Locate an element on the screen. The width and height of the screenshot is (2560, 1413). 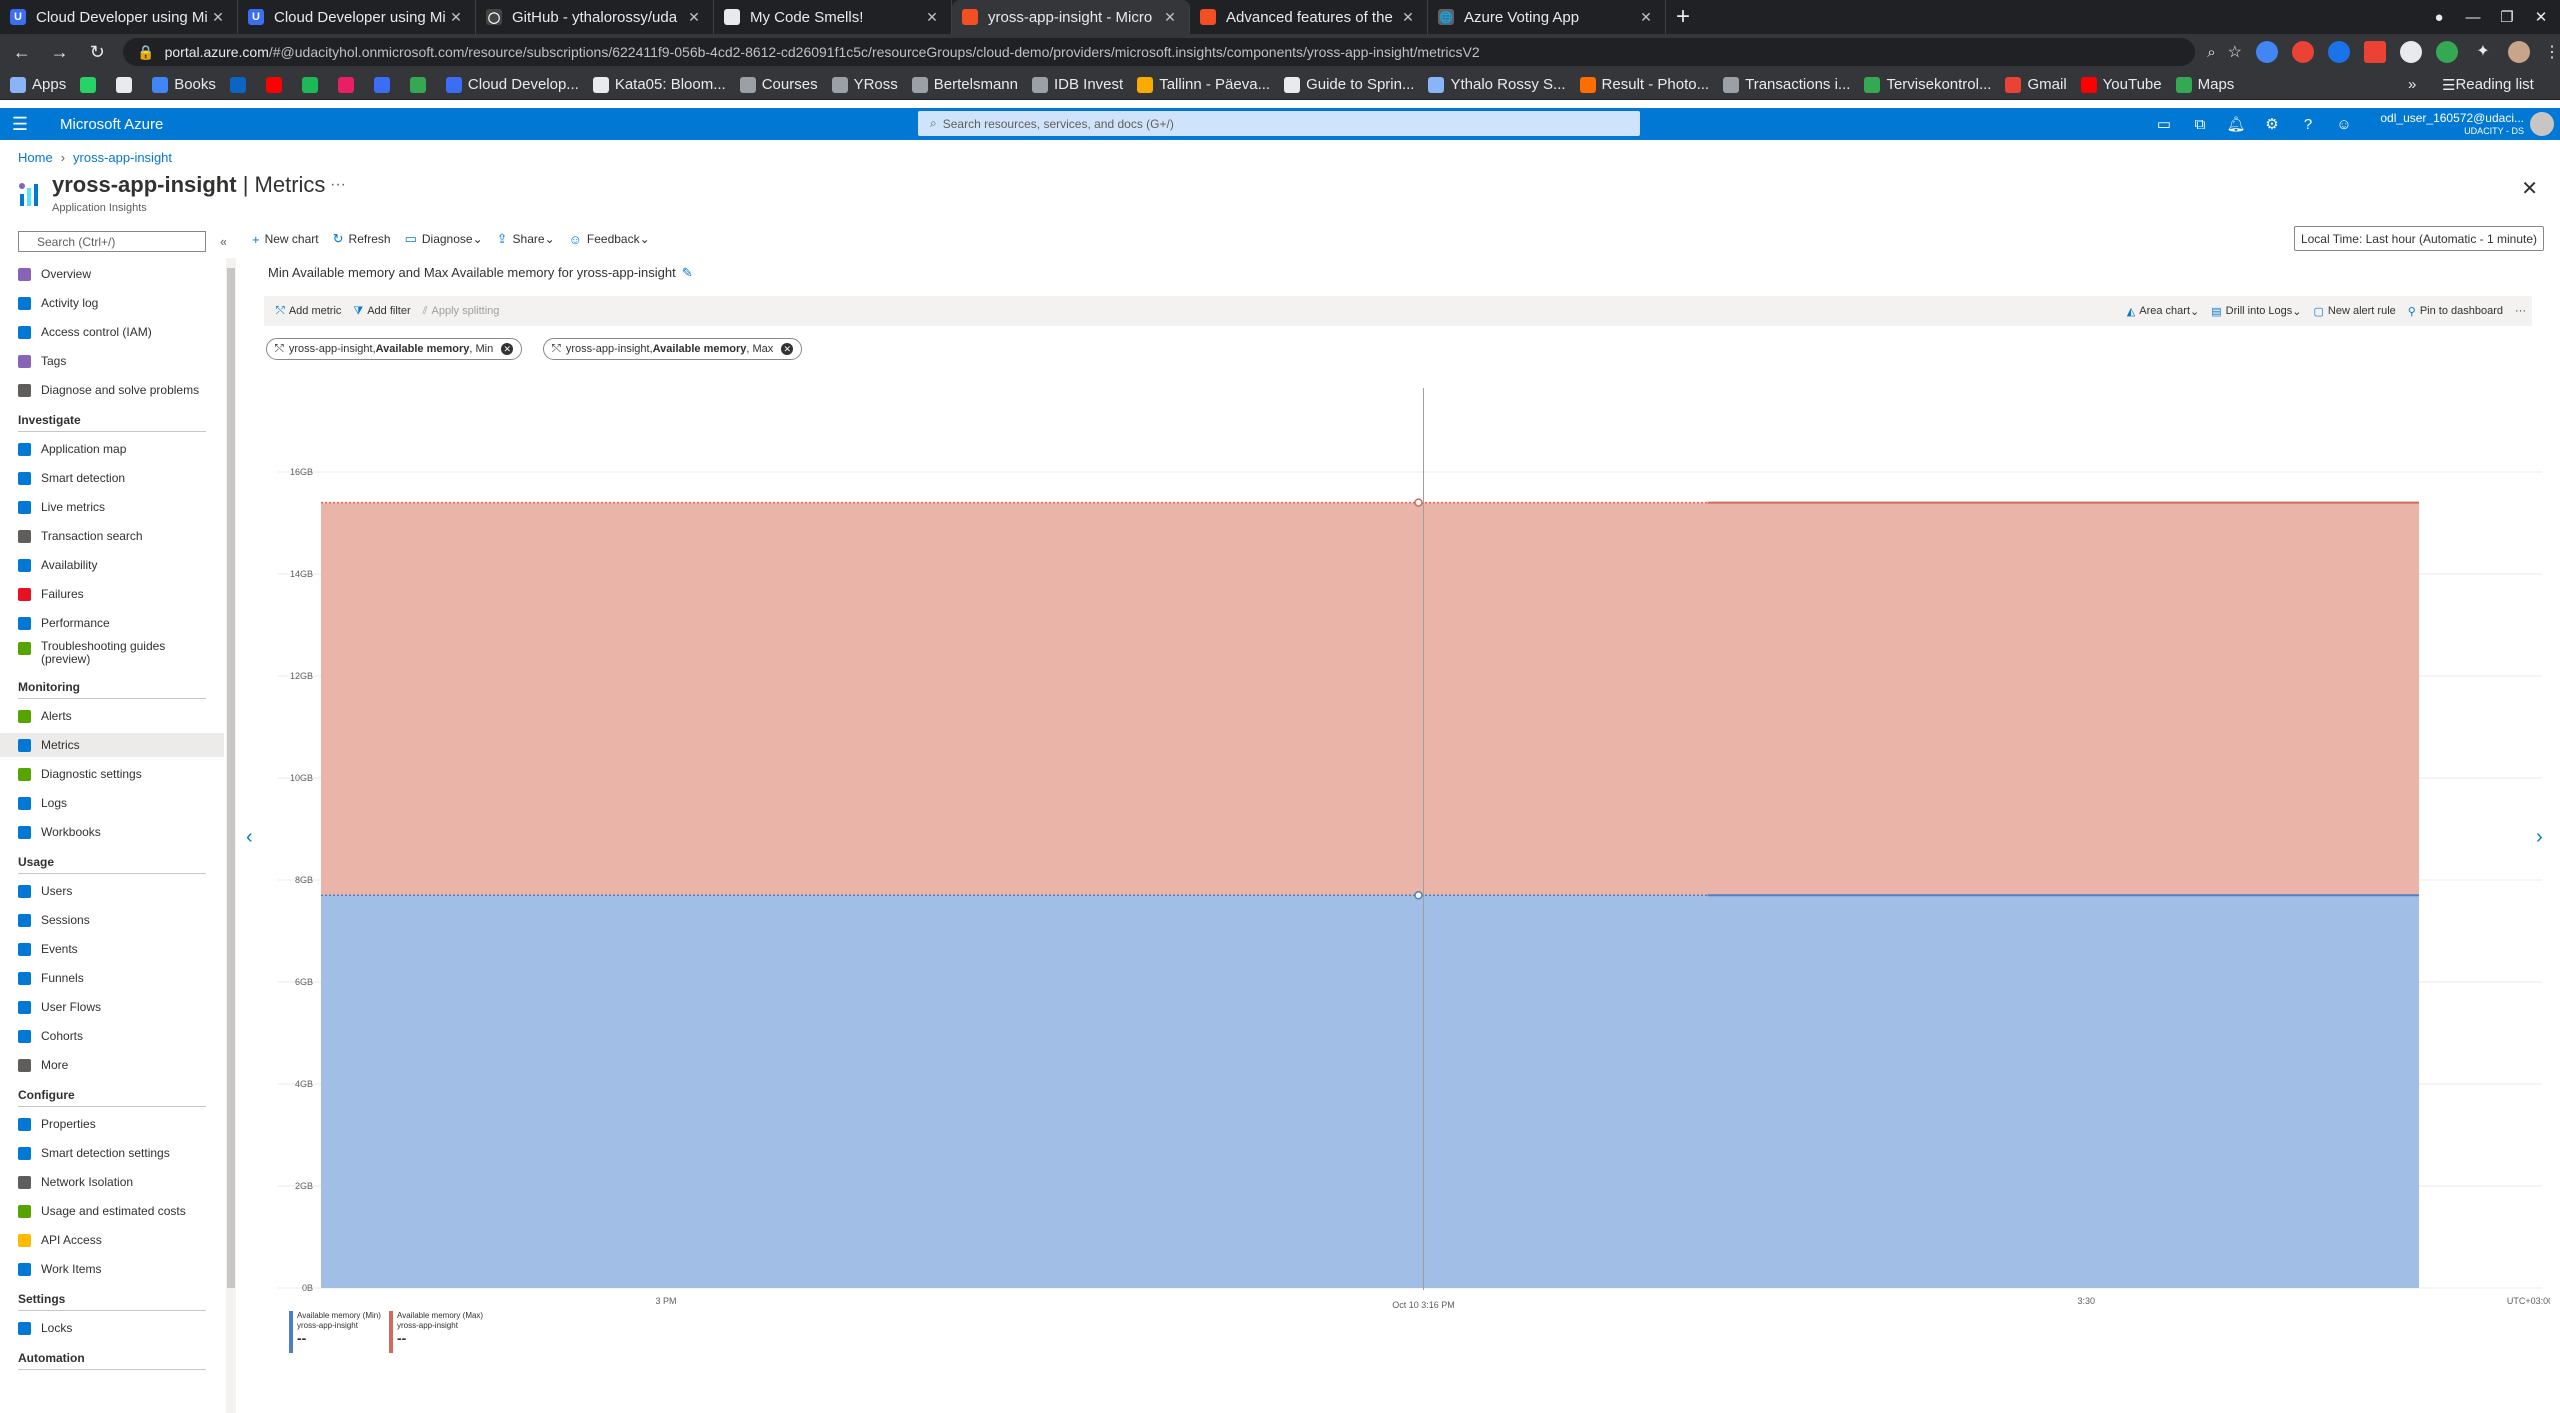
browser-menu-icon: ⋮ is located at coordinates (2552, 52).